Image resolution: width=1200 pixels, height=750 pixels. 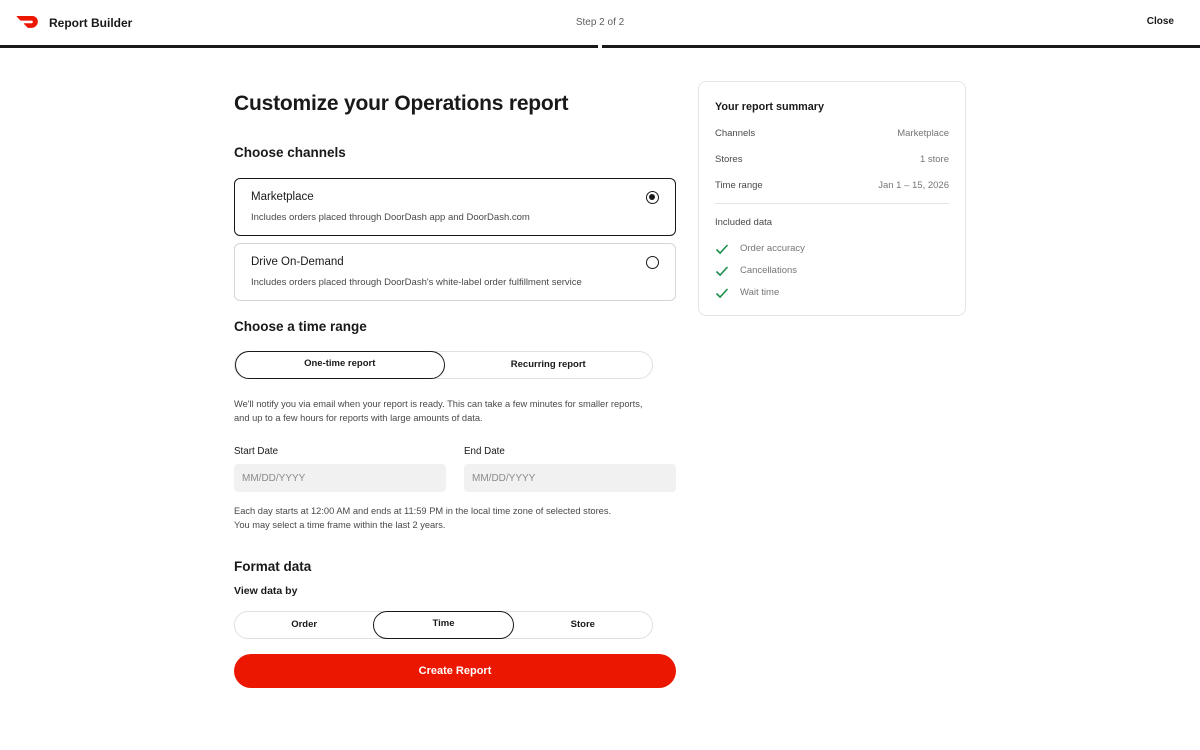 I want to click on radio-unselected-icon, so click(x=652, y=262).